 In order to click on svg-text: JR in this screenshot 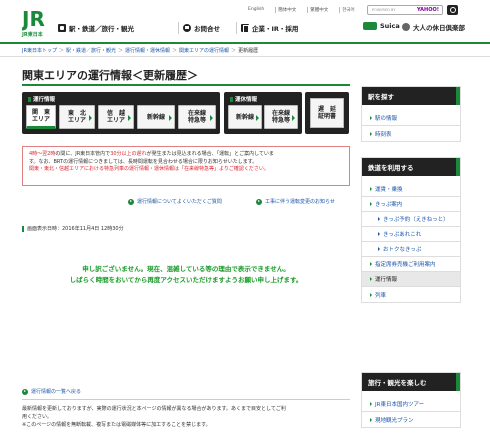, I will do `click(33, 19)`.